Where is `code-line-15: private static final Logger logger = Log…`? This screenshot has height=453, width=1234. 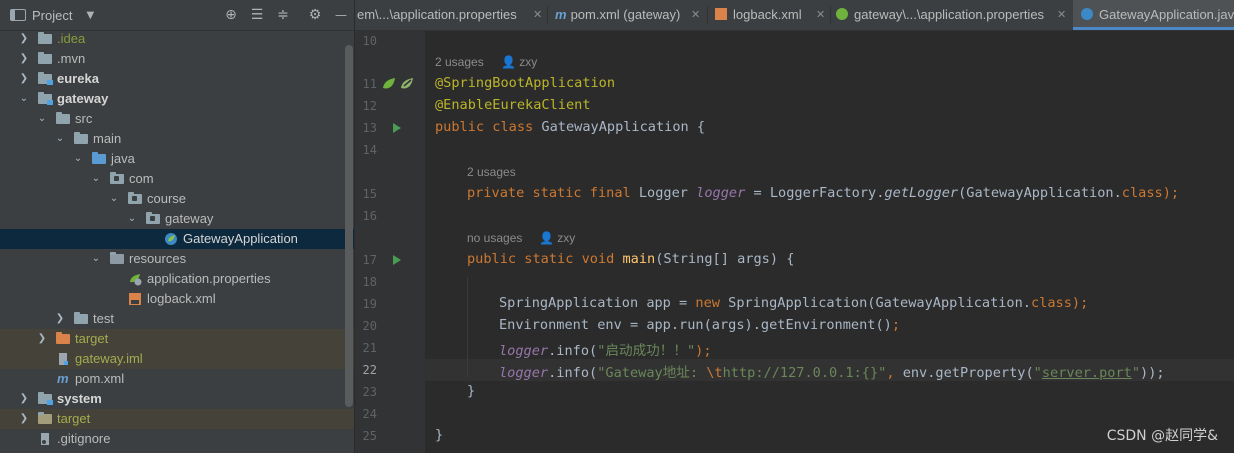
code-line-15: private static final Logger logger = Log… is located at coordinates (823, 193).